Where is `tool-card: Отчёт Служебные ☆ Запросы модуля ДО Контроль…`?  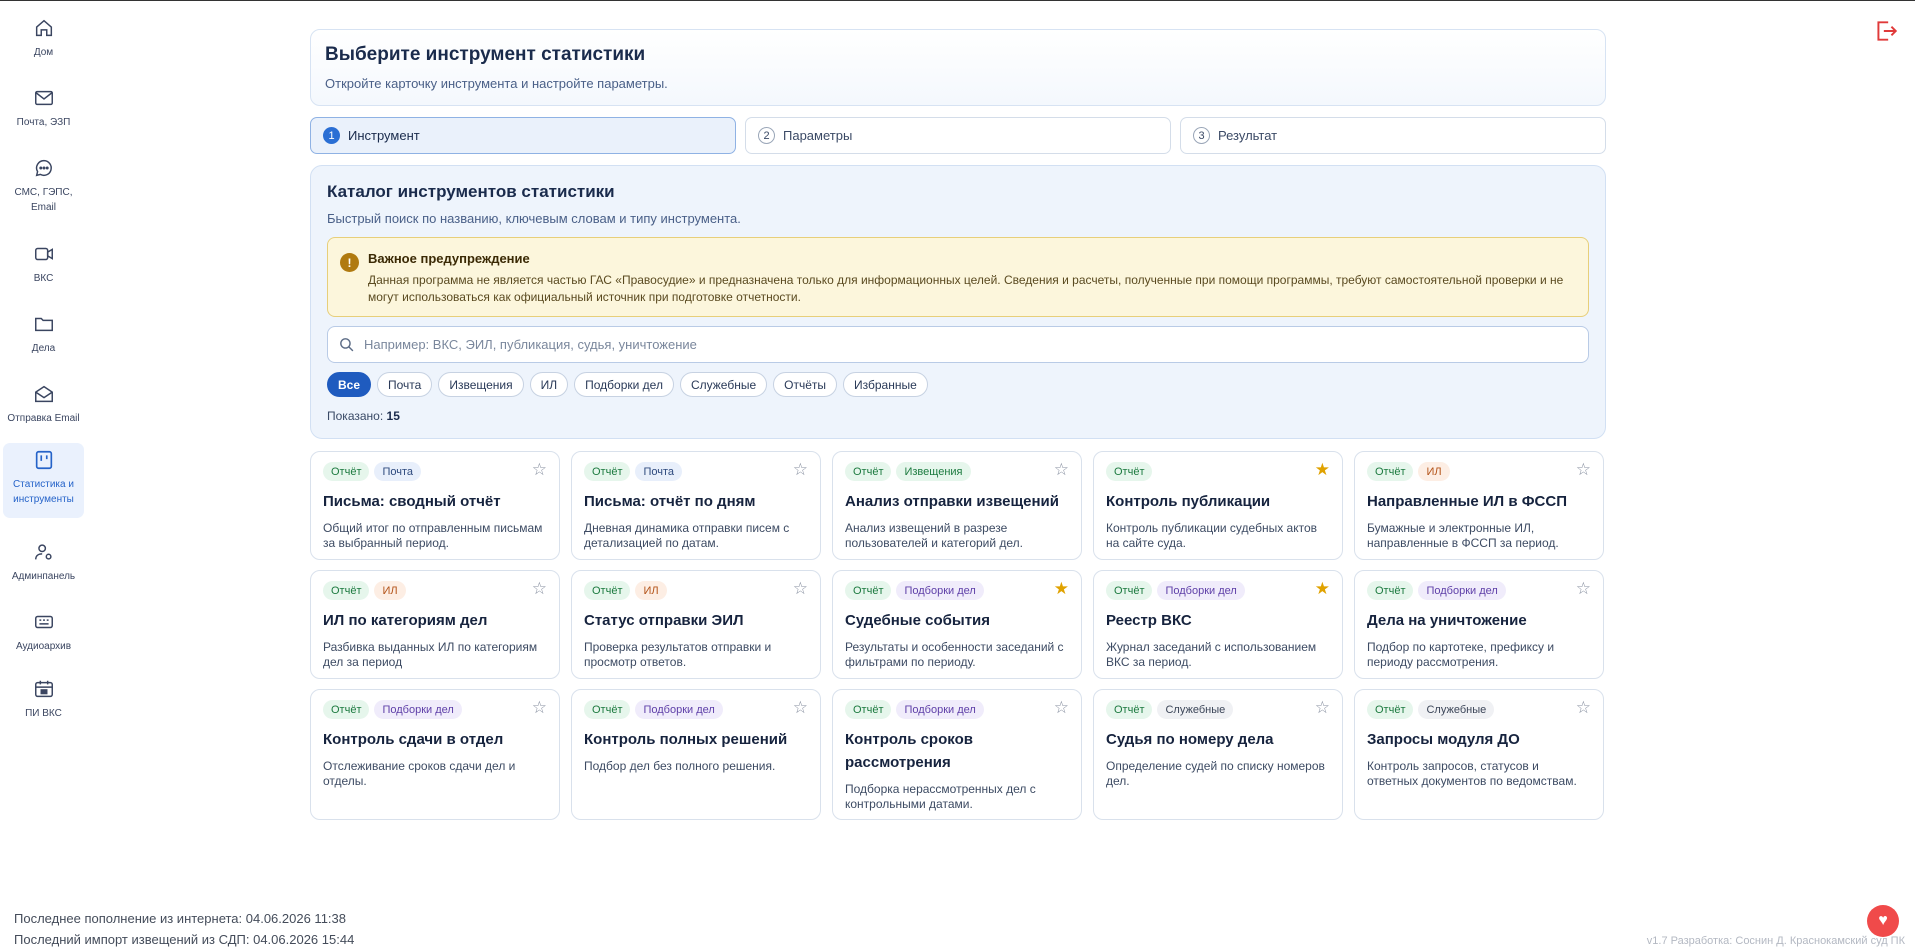
tool-card: Отчёт Служебные ☆ Запросы модуля ДО Контроль… is located at coordinates (1479, 754).